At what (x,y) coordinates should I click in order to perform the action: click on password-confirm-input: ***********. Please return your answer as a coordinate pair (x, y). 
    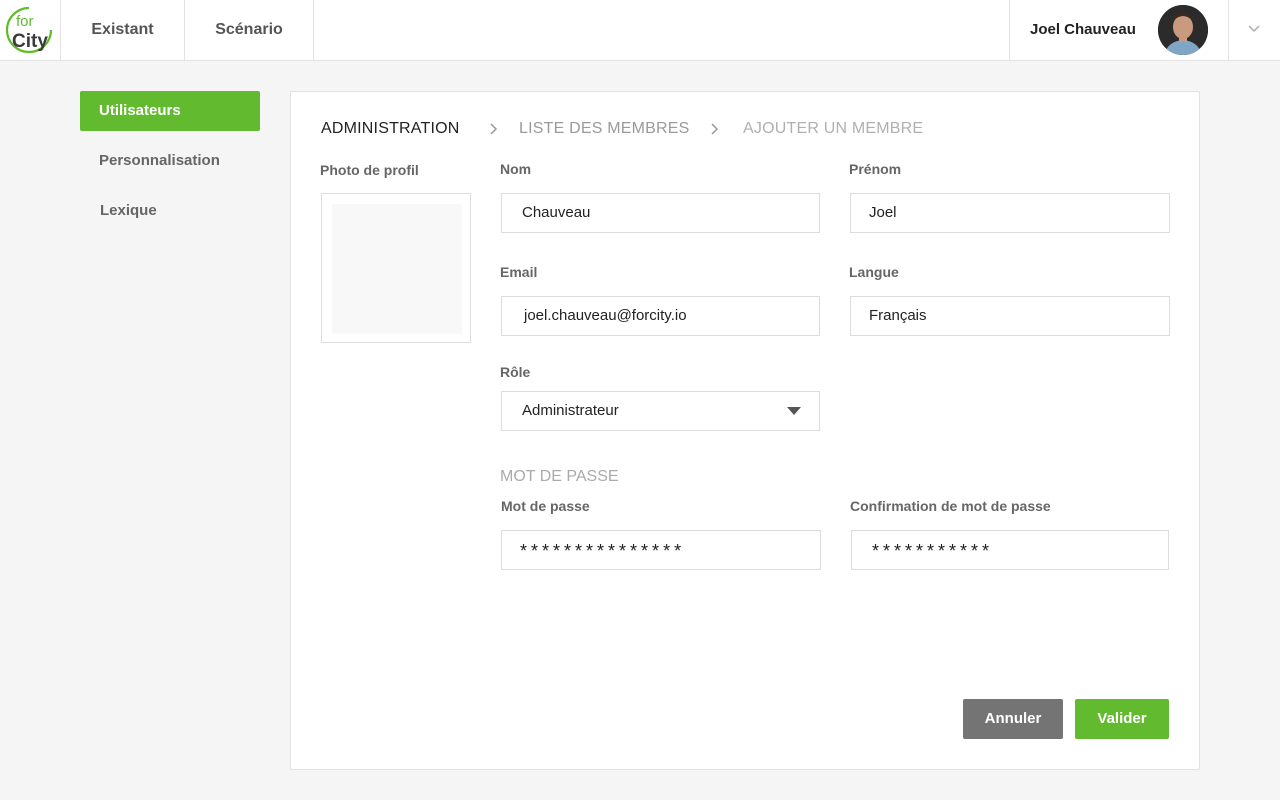
    Looking at the image, I should click on (1010, 550).